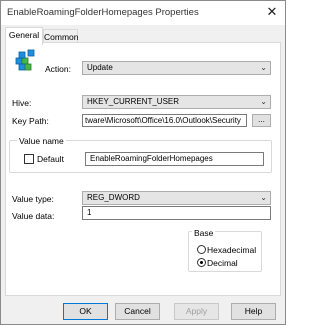  Describe the element at coordinates (204, 233) in the screenshot. I see `base-group-label: Base` at that location.